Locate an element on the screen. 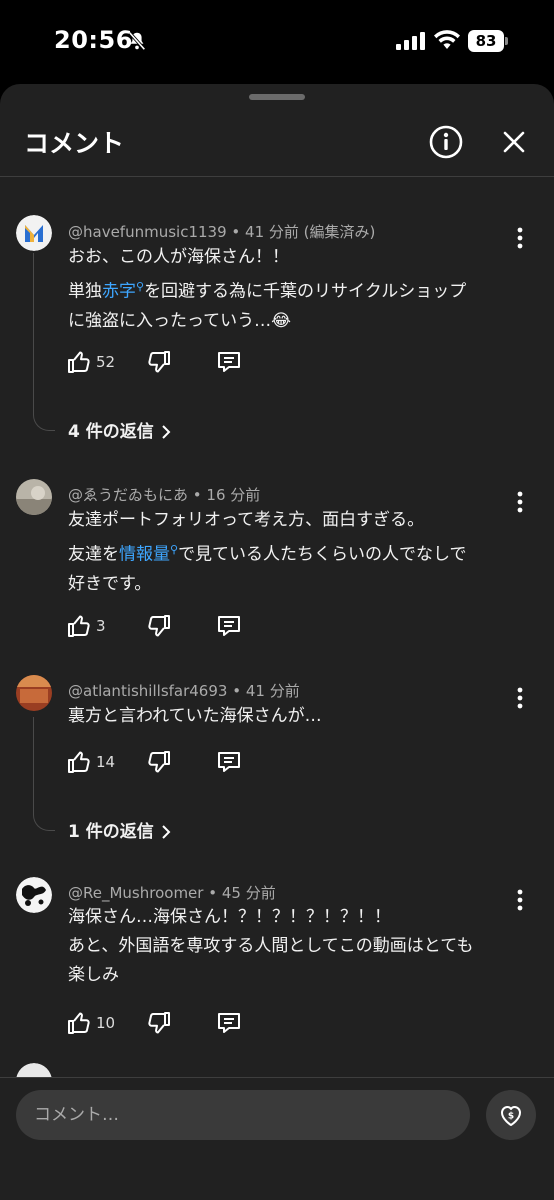  battery-tip is located at coordinates (506, 41).